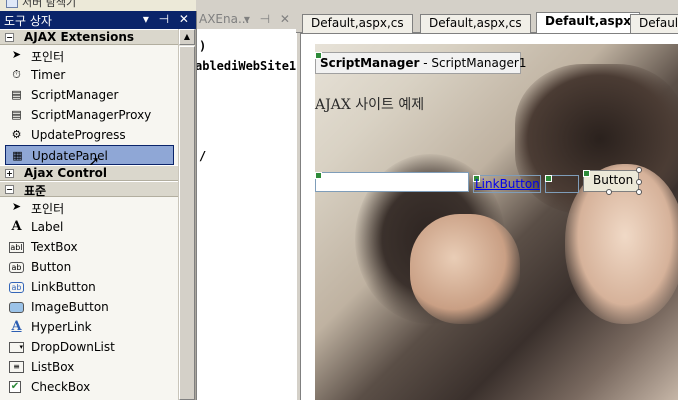 This screenshot has width=678, height=400. I want to click on solution-pane-body: ) ablediWebSite1 /, so click(247, 214).